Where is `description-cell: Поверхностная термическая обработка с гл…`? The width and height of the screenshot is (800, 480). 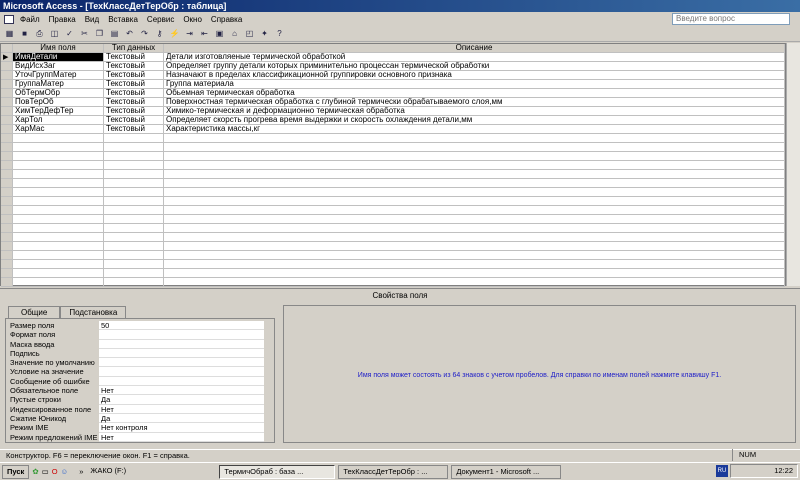 description-cell: Поверхностная термическая обработка с гл… is located at coordinates (474, 102).